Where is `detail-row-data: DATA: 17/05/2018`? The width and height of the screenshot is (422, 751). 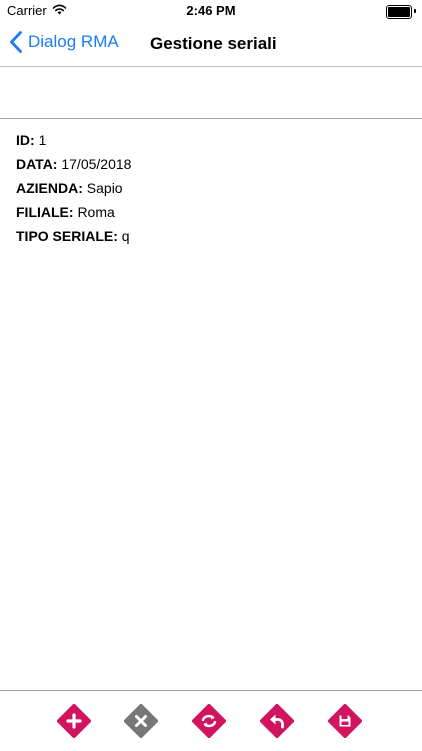
detail-row-data: DATA: 17/05/2018 is located at coordinates (73, 164).